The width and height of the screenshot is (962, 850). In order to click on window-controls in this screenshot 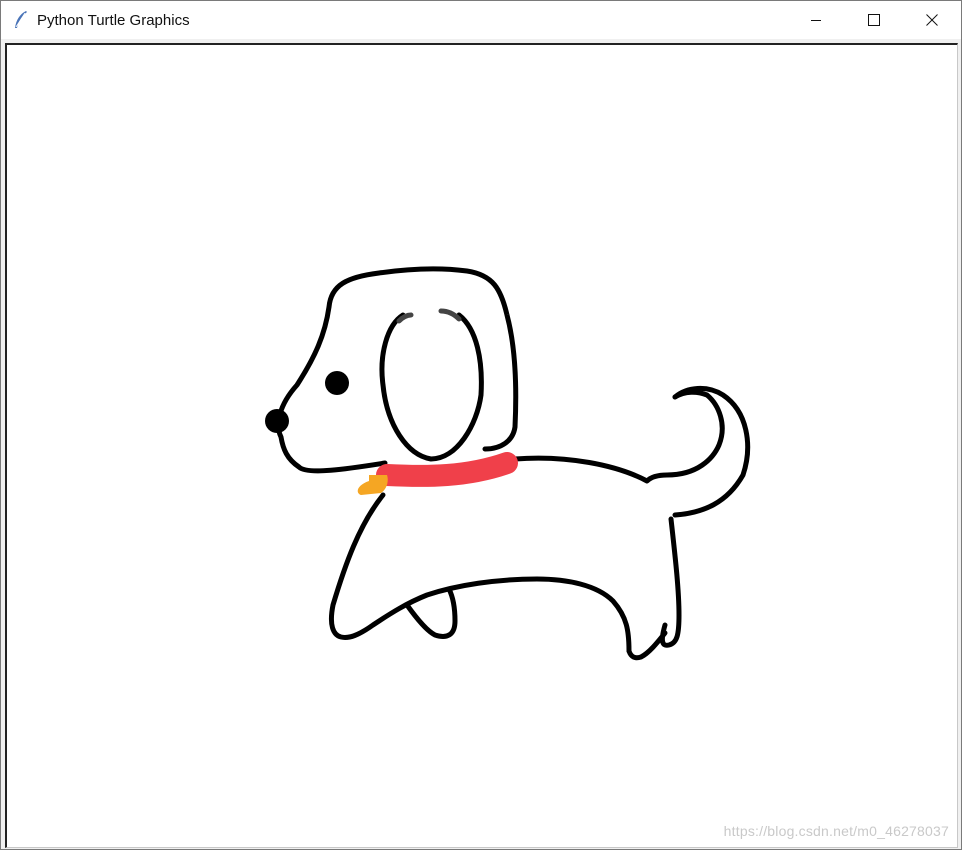, I will do `click(874, 20)`.